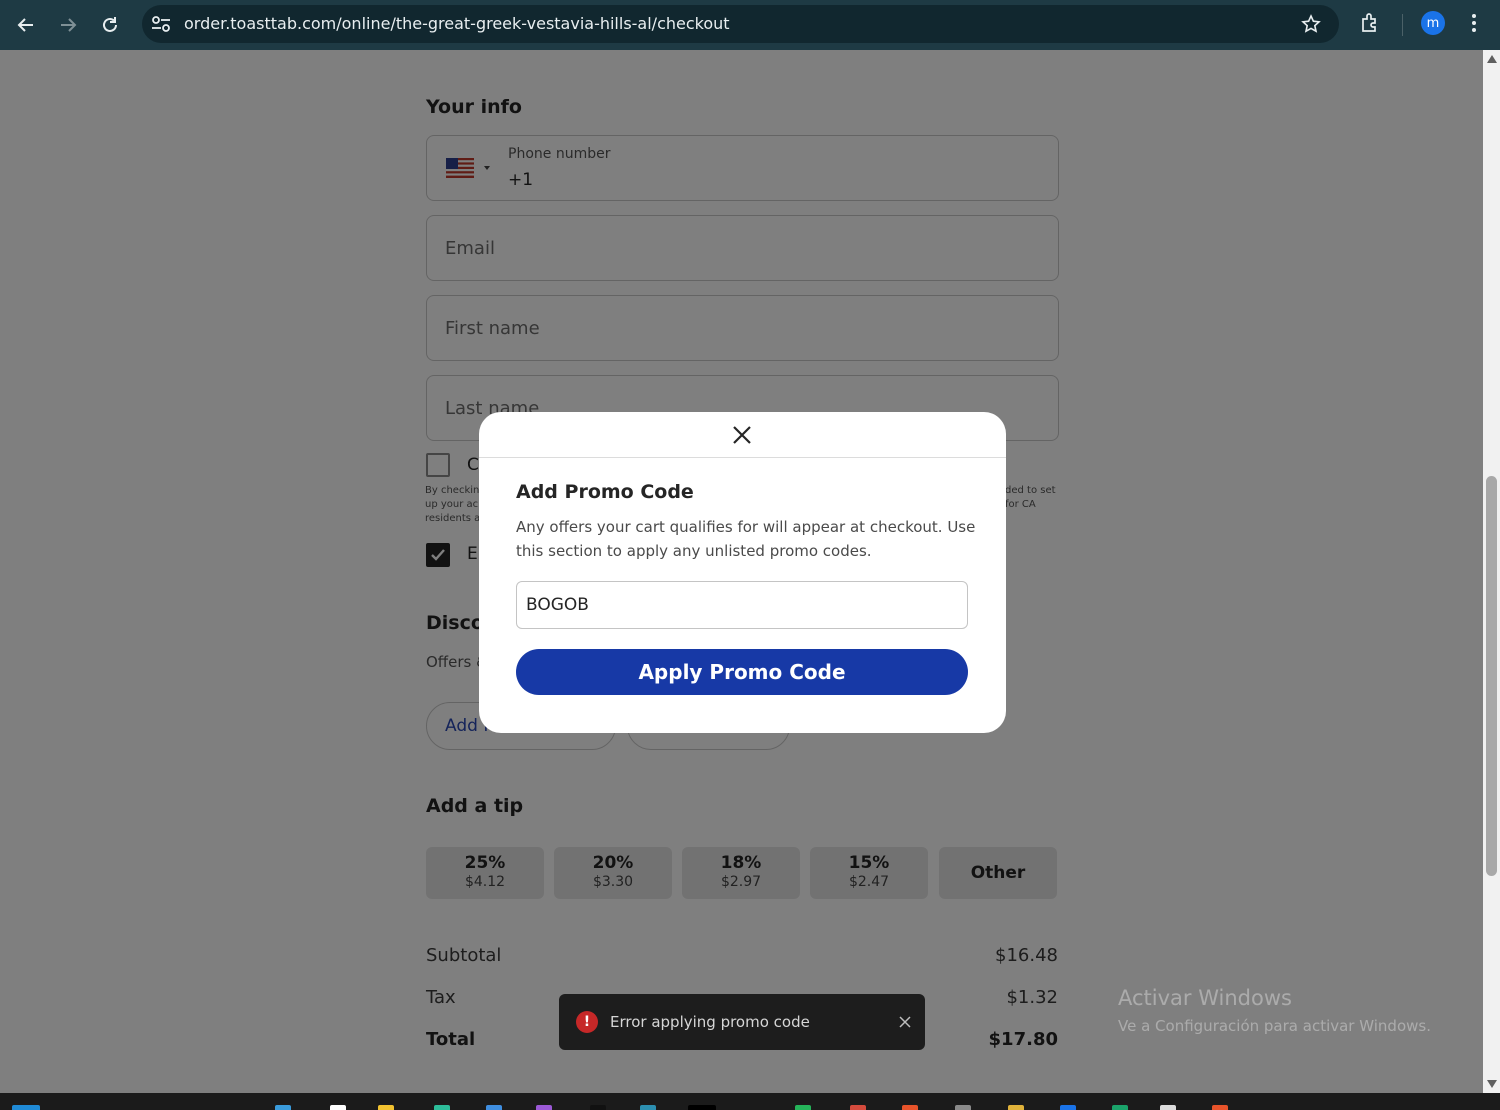 The width and height of the screenshot is (1500, 1110). Describe the element at coordinates (710, 1022) in the screenshot. I see `toast-message: Error applying promo code` at that location.